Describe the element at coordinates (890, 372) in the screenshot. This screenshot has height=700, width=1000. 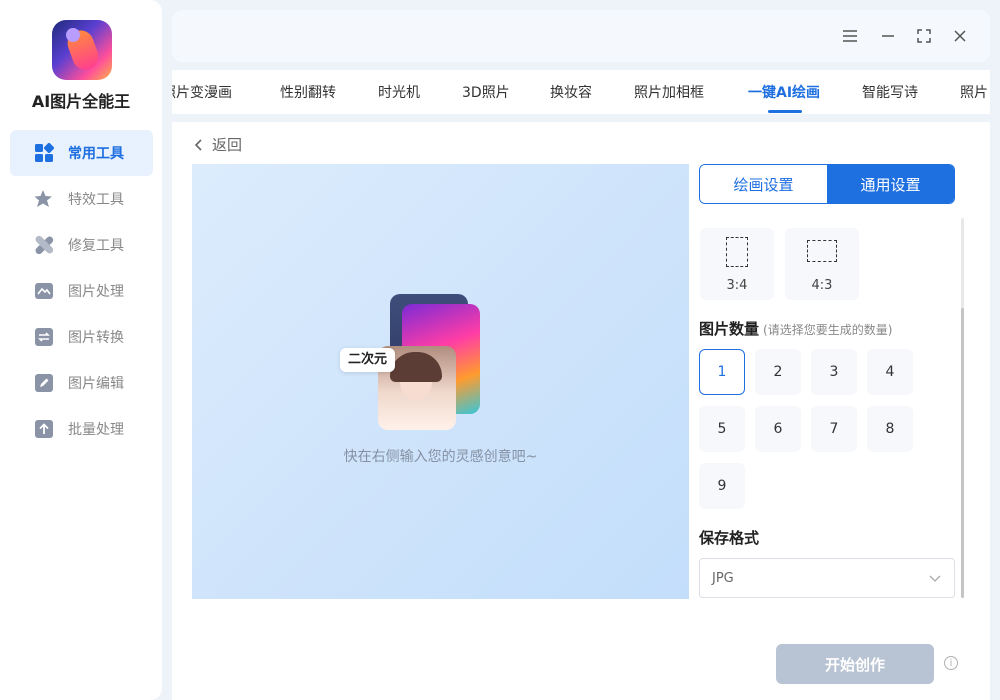
I see `count-option-4: 4` at that location.